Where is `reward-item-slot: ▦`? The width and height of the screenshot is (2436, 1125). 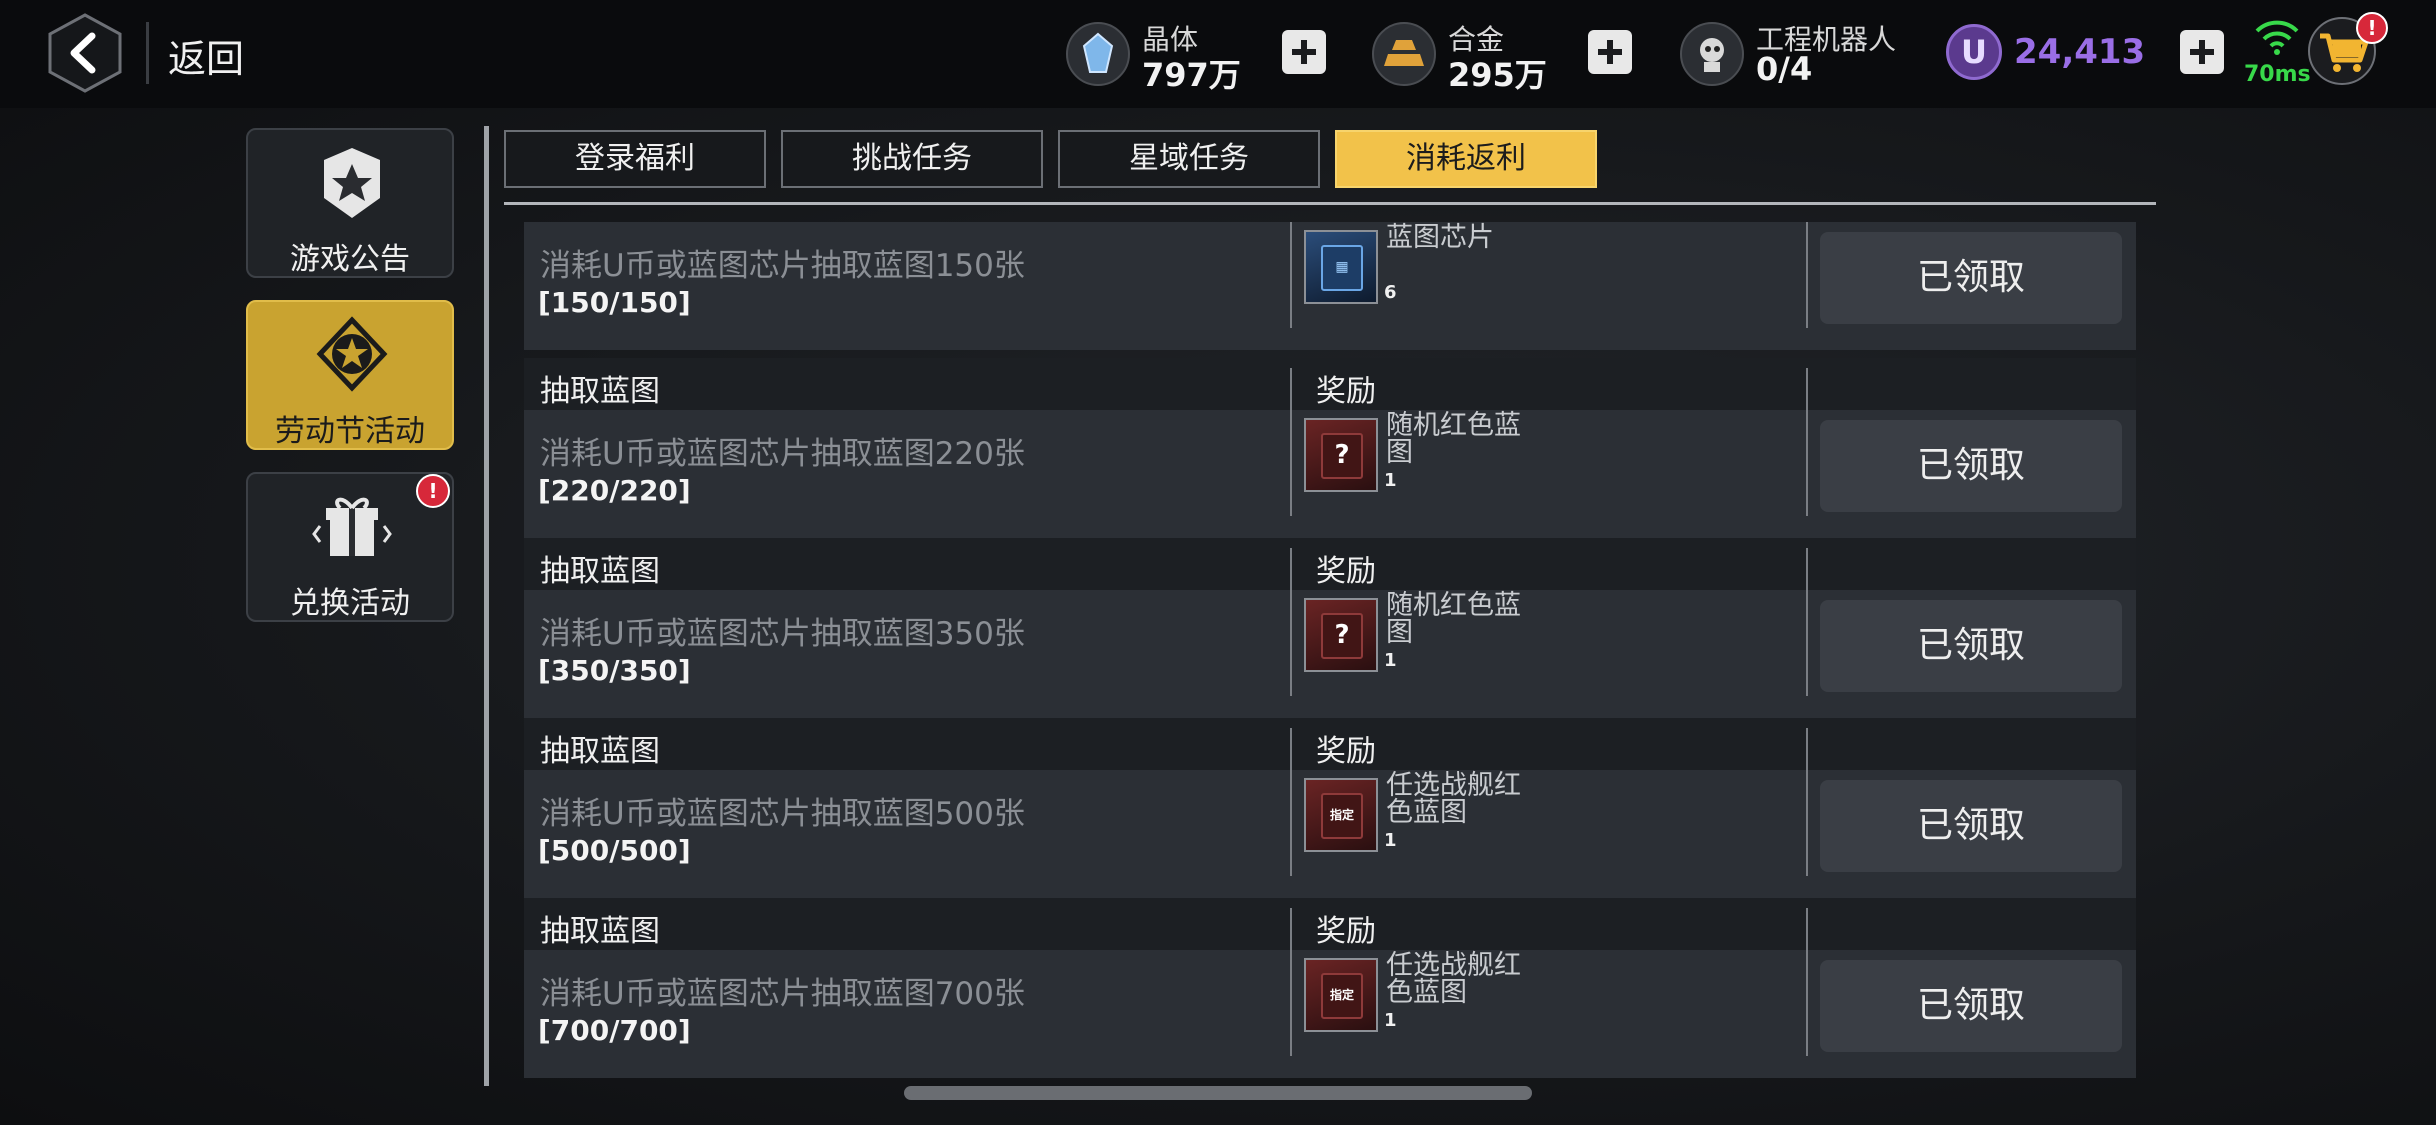
reward-item-slot: ▦ is located at coordinates (1341, 267).